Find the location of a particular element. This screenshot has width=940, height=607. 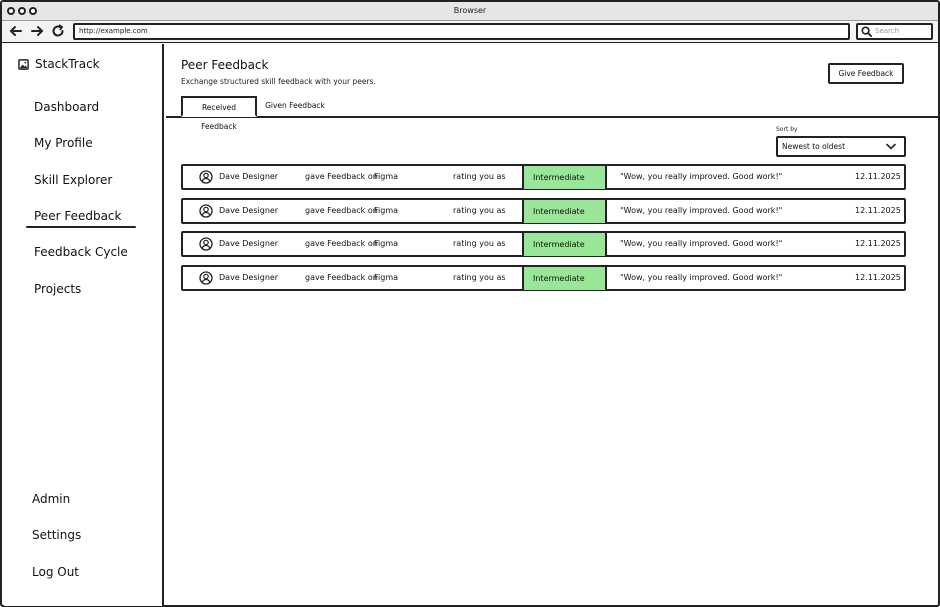

sidebar-item-dashboard: Dashboard is located at coordinates (66, 107).